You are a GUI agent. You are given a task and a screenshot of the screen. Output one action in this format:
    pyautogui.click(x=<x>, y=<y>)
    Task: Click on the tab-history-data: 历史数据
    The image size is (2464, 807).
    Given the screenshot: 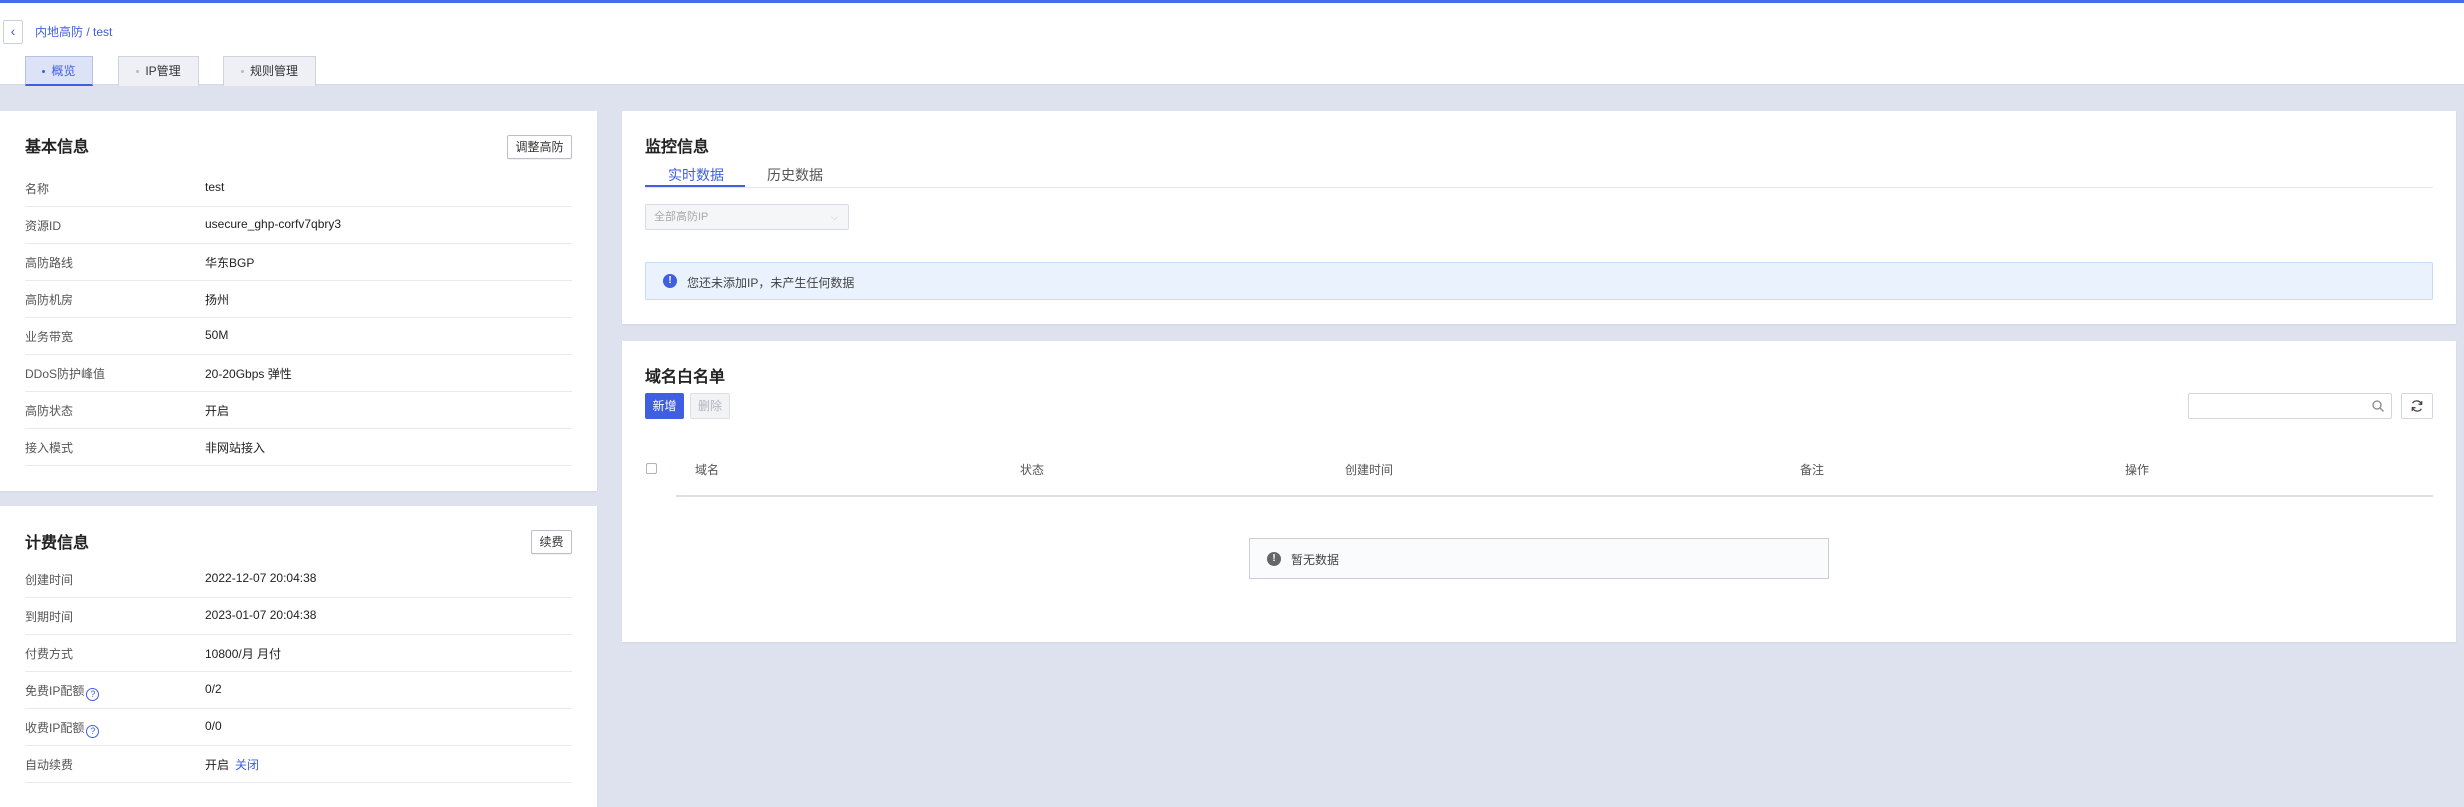 What is the action you would take?
    pyautogui.click(x=795, y=175)
    